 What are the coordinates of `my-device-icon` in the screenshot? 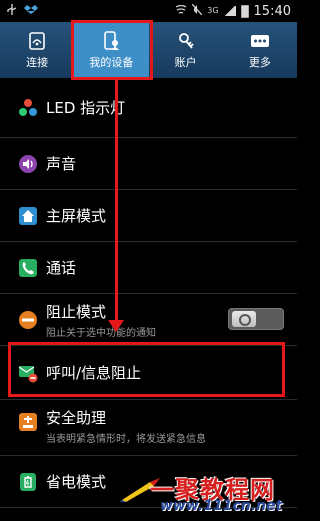 It's located at (112, 40).